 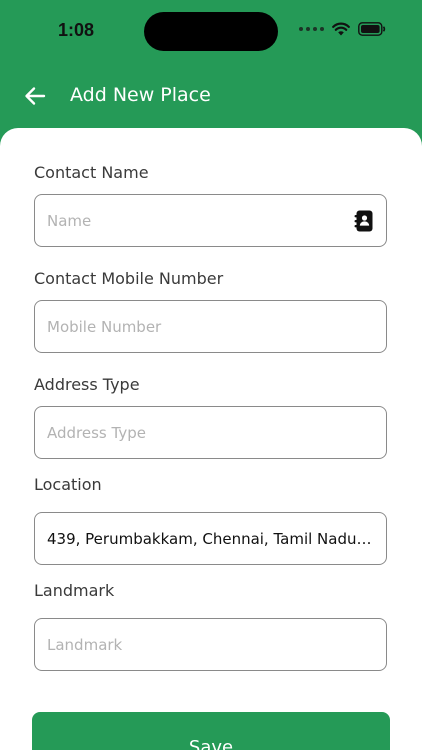 What do you see at coordinates (74, 590) in the screenshot?
I see `landmark-label: Landmark` at bounding box center [74, 590].